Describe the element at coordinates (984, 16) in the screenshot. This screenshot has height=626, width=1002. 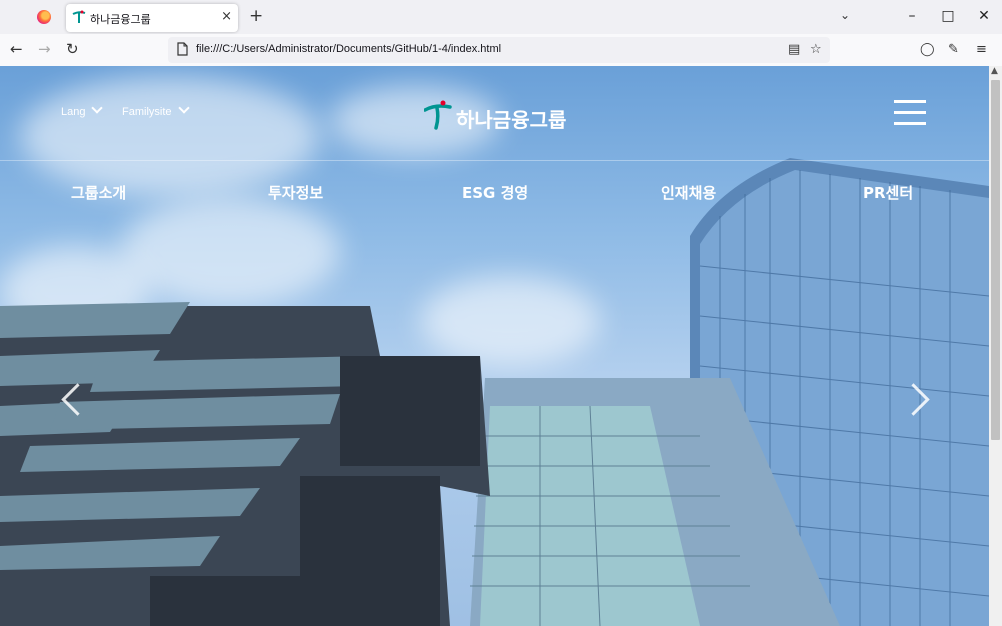
I see `close-window-icon: ✕` at that location.